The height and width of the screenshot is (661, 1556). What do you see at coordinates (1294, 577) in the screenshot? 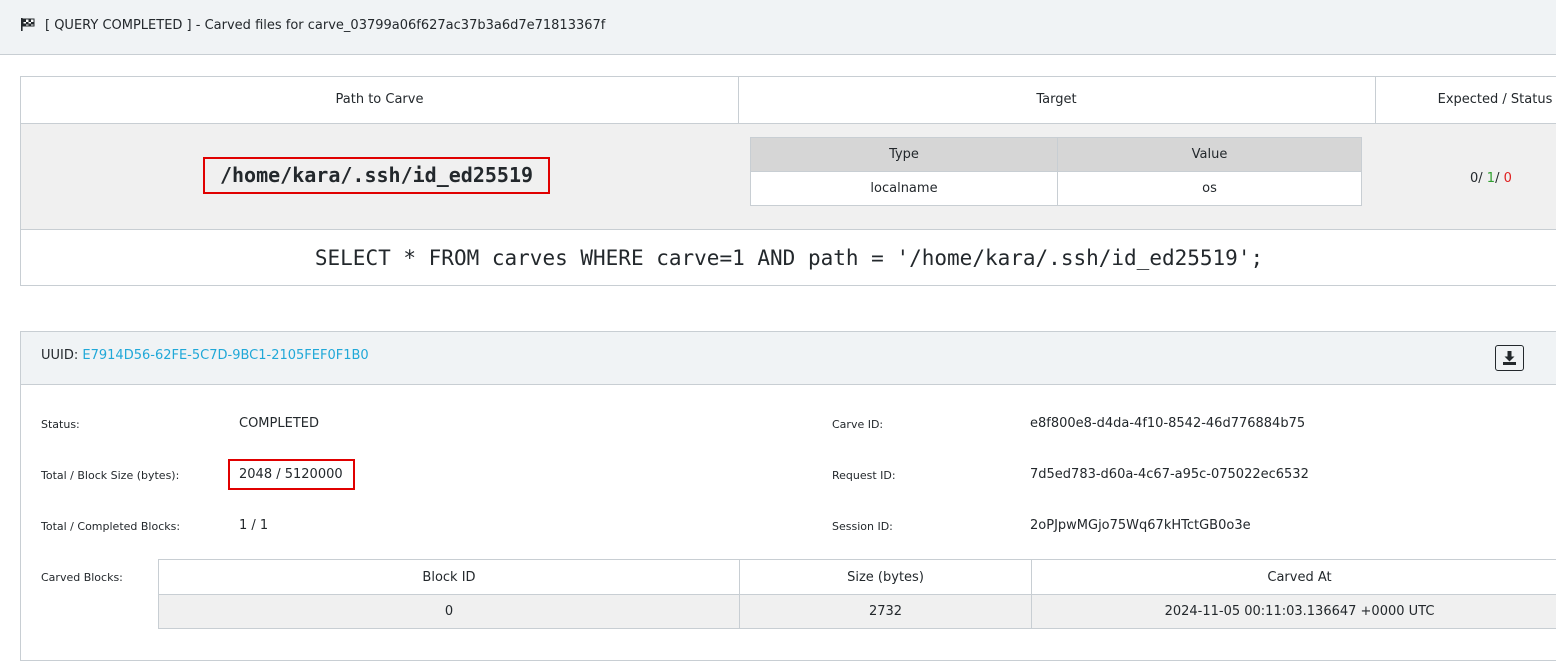
I see `col-carved-at: Carved At` at bounding box center [1294, 577].